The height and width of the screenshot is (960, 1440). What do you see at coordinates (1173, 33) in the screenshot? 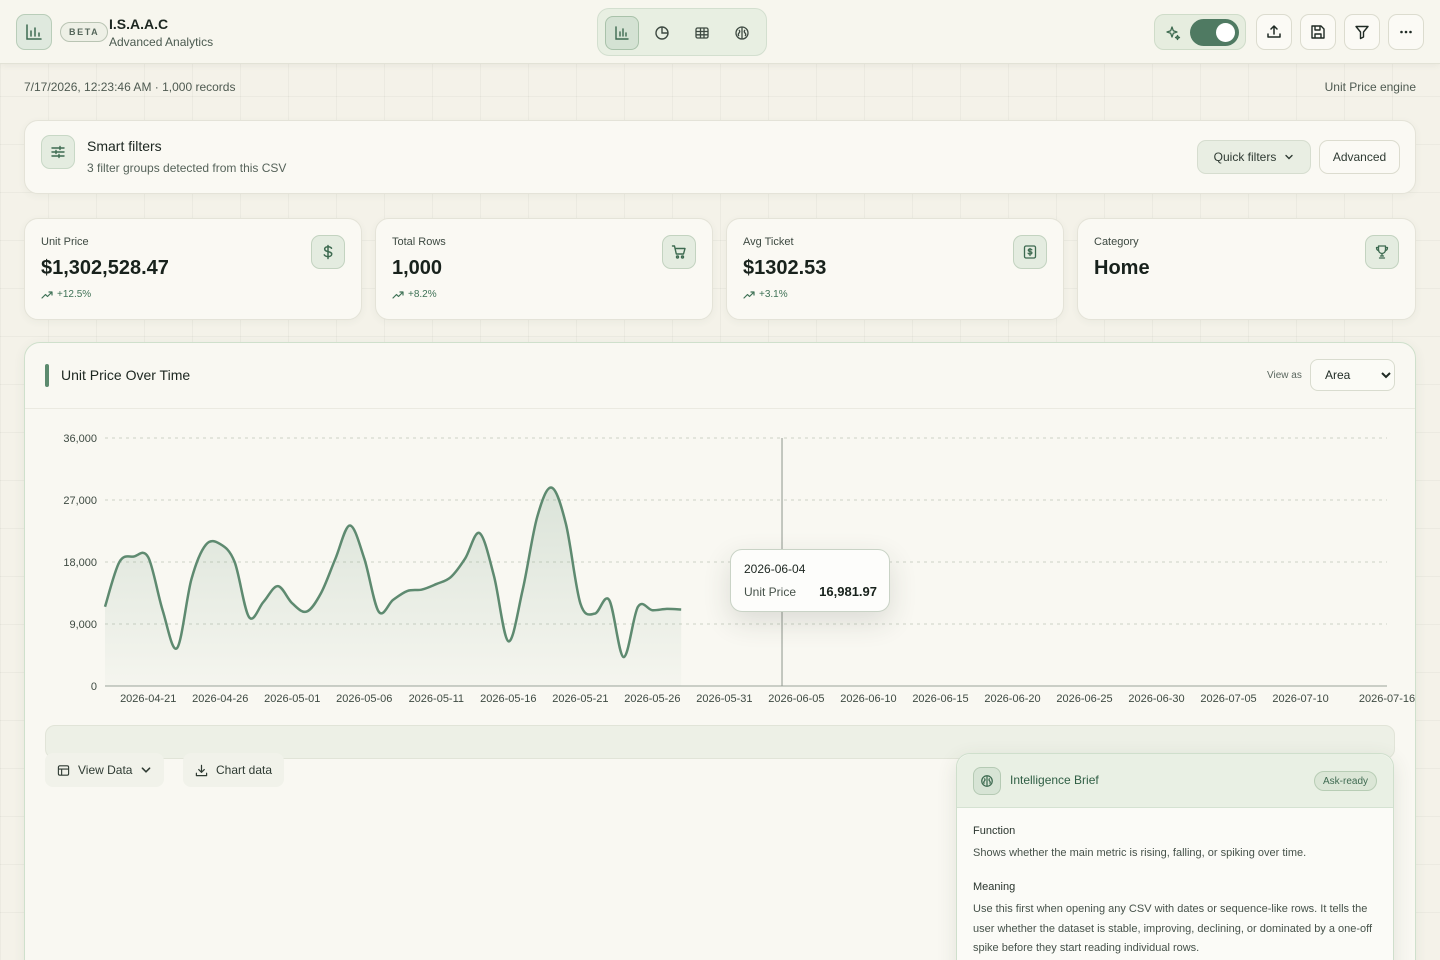
I see `sparkle-icon` at bounding box center [1173, 33].